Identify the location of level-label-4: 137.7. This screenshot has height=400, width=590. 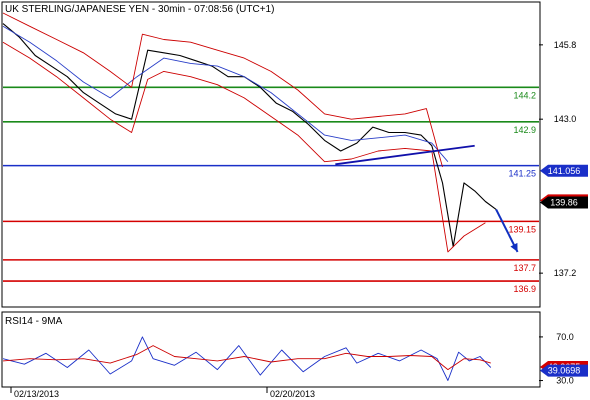
(524, 268).